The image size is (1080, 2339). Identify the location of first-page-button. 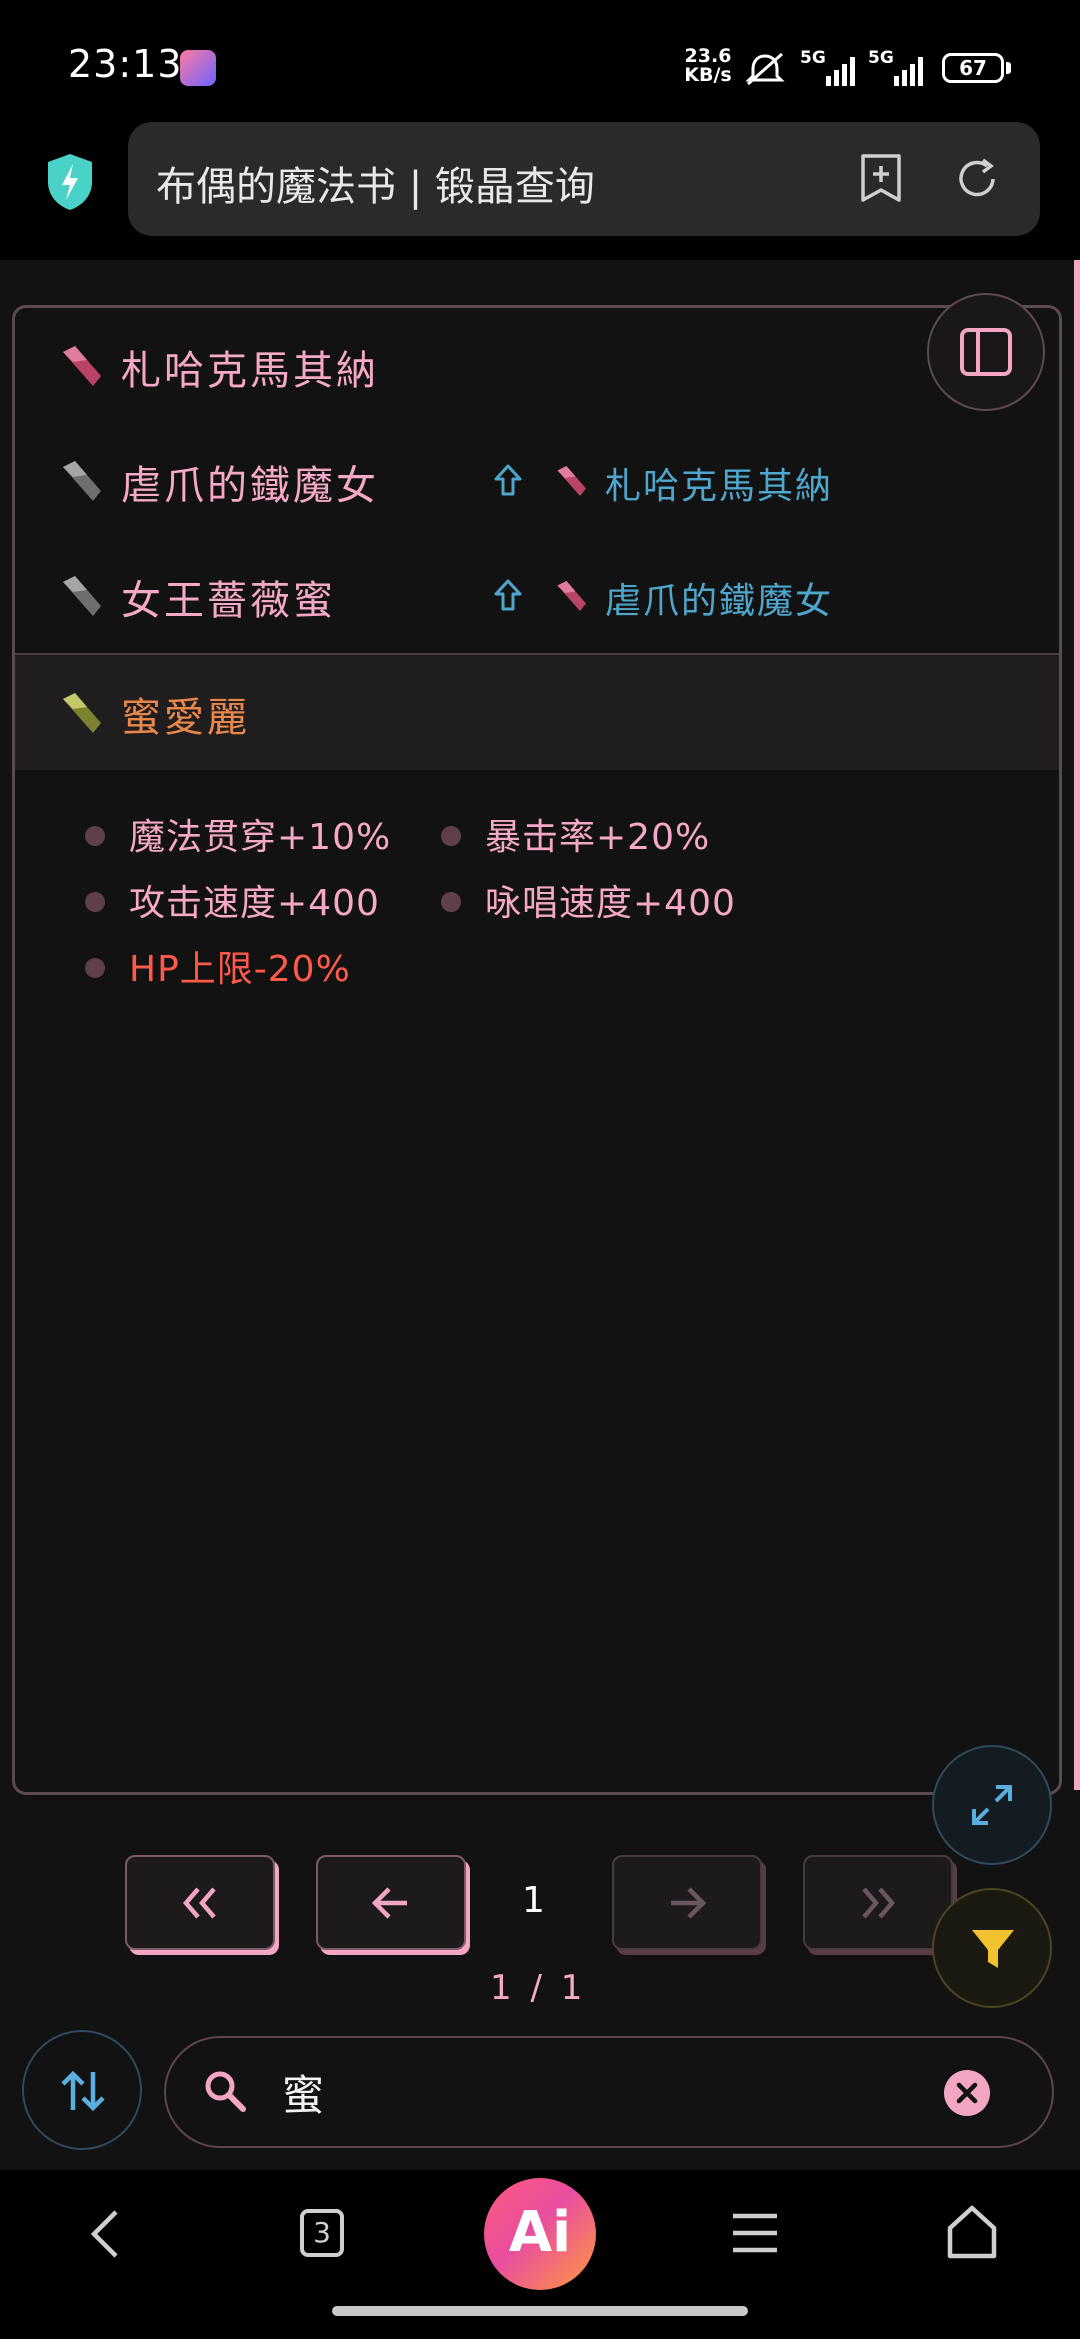
(200, 1902).